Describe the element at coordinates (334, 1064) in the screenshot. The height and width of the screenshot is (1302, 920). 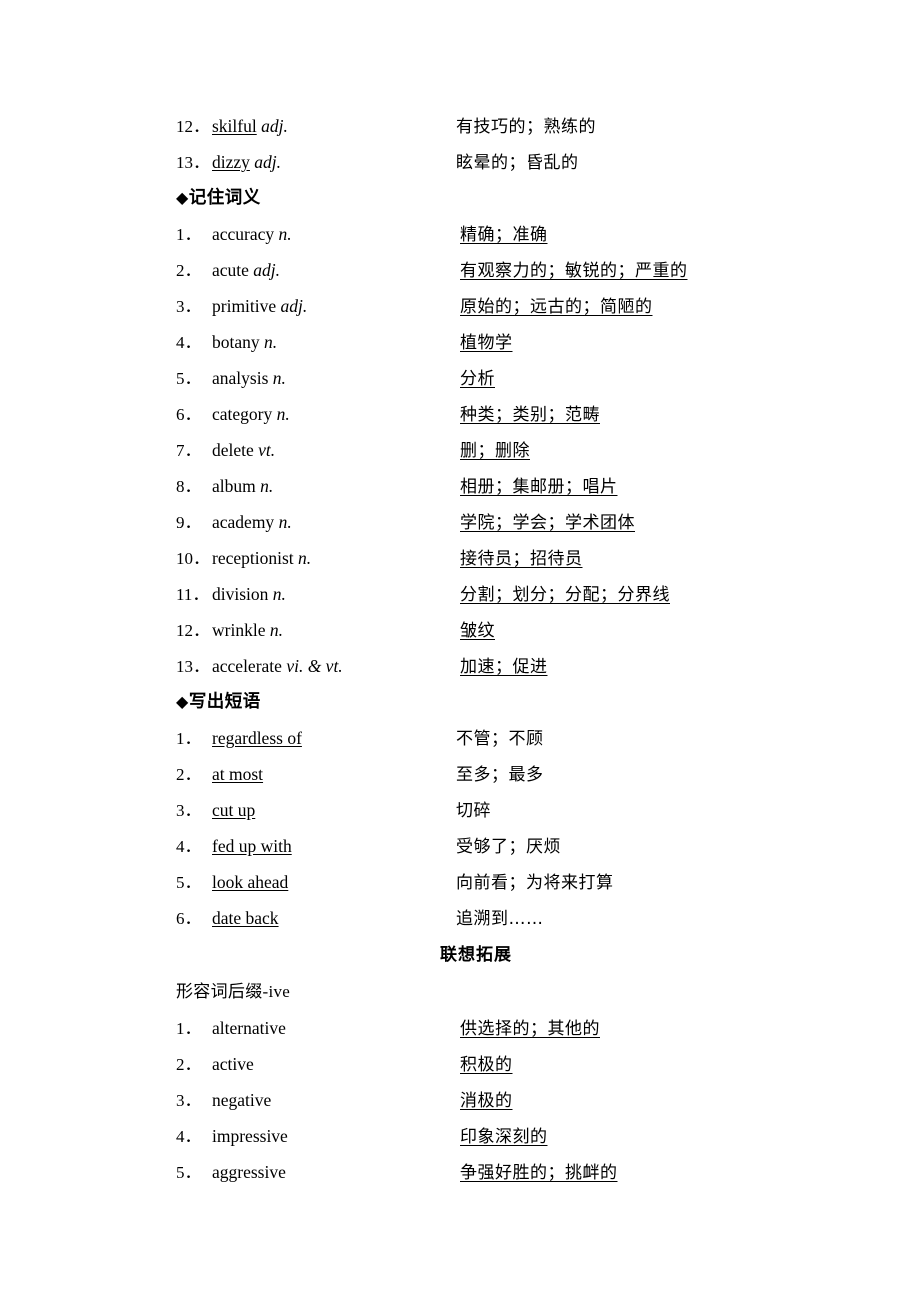
I see `vocab-term: active` at that location.